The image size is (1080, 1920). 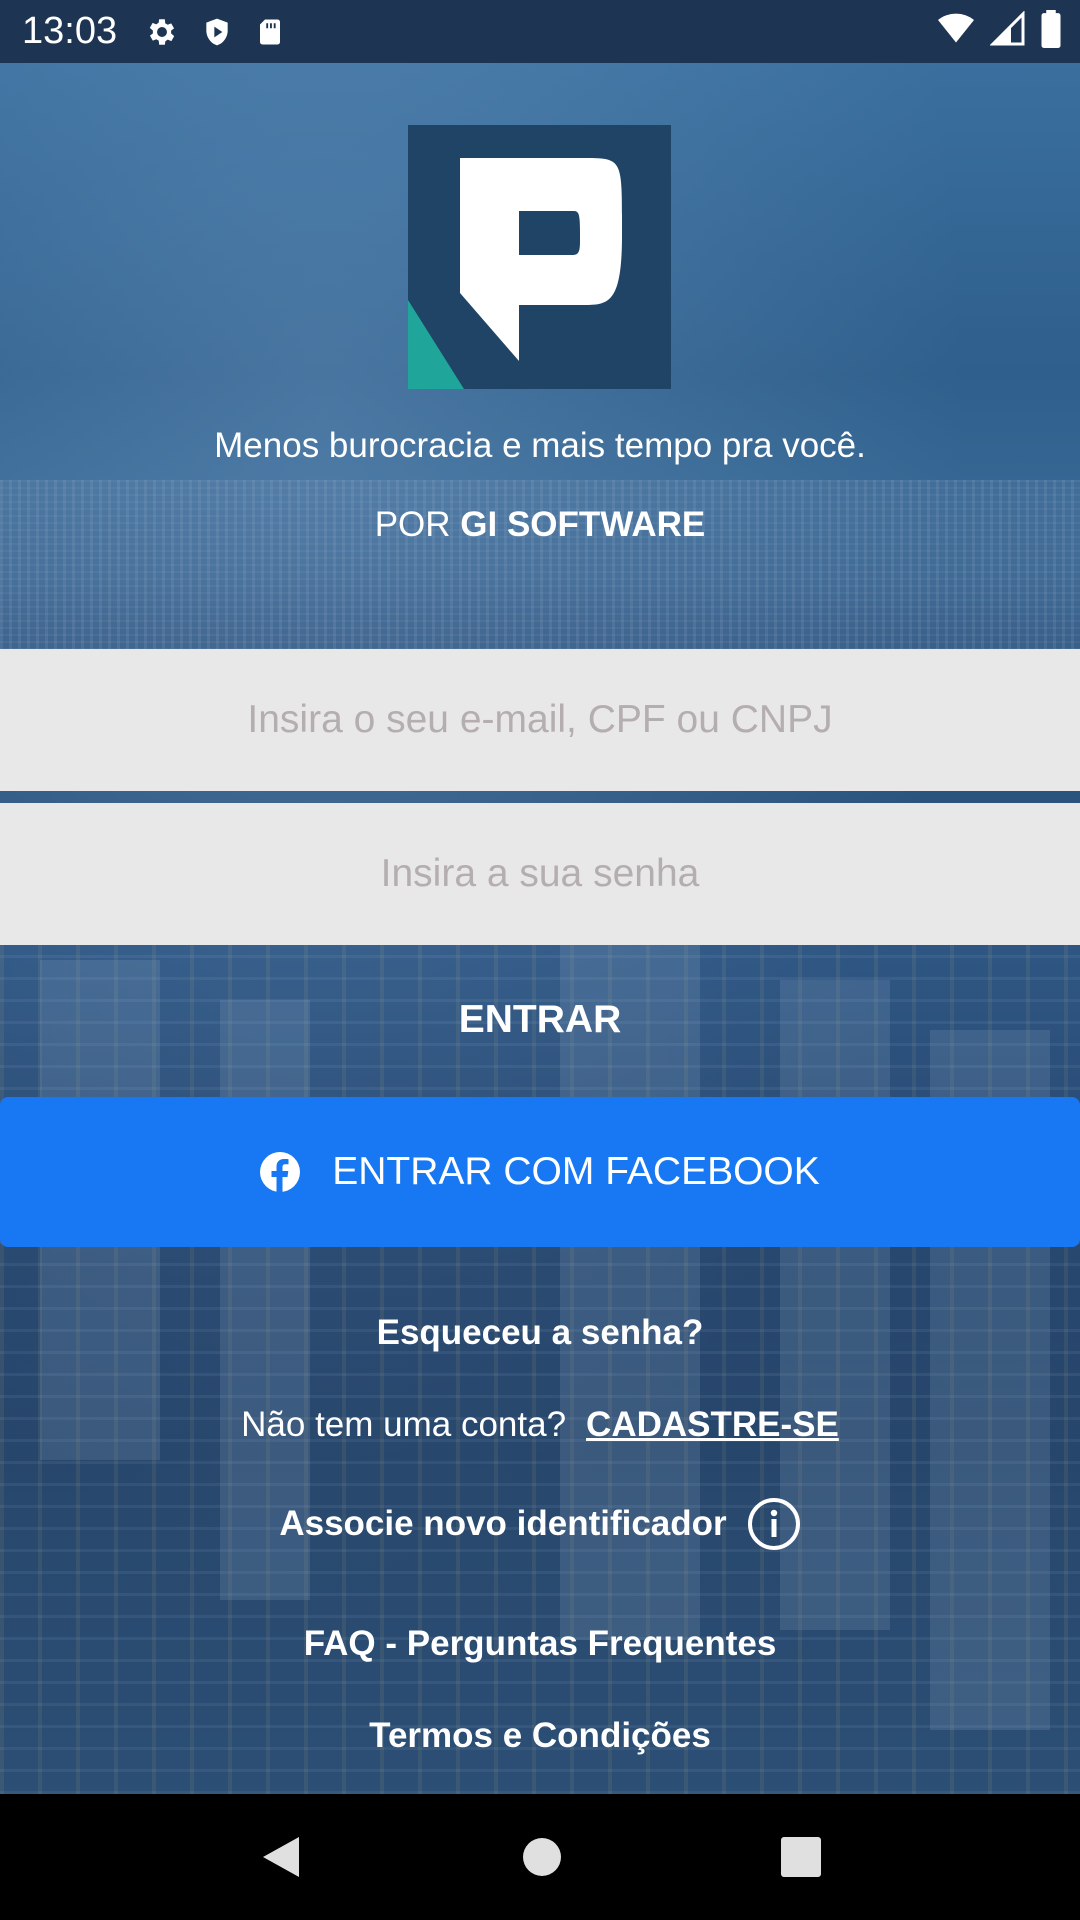 What do you see at coordinates (280, 1172) in the screenshot?
I see `facebook-icon` at bounding box center [280, 1172].